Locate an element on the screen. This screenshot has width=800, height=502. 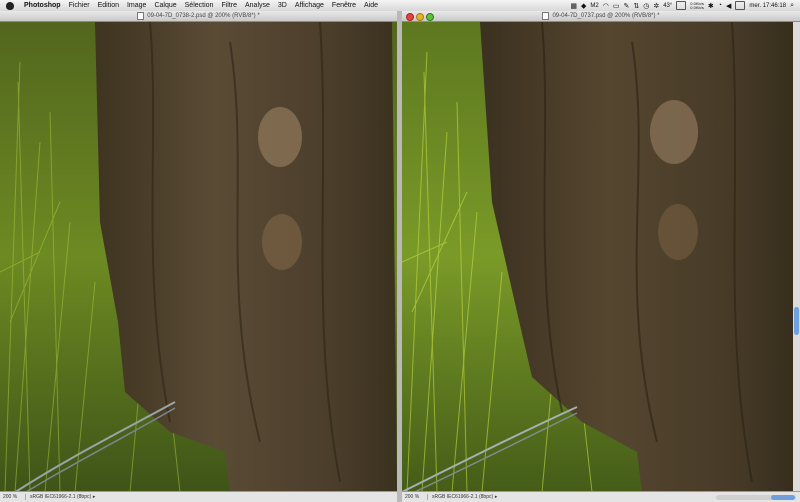
clock: mer. 17:46:18 is located at coordinates (767, 6).